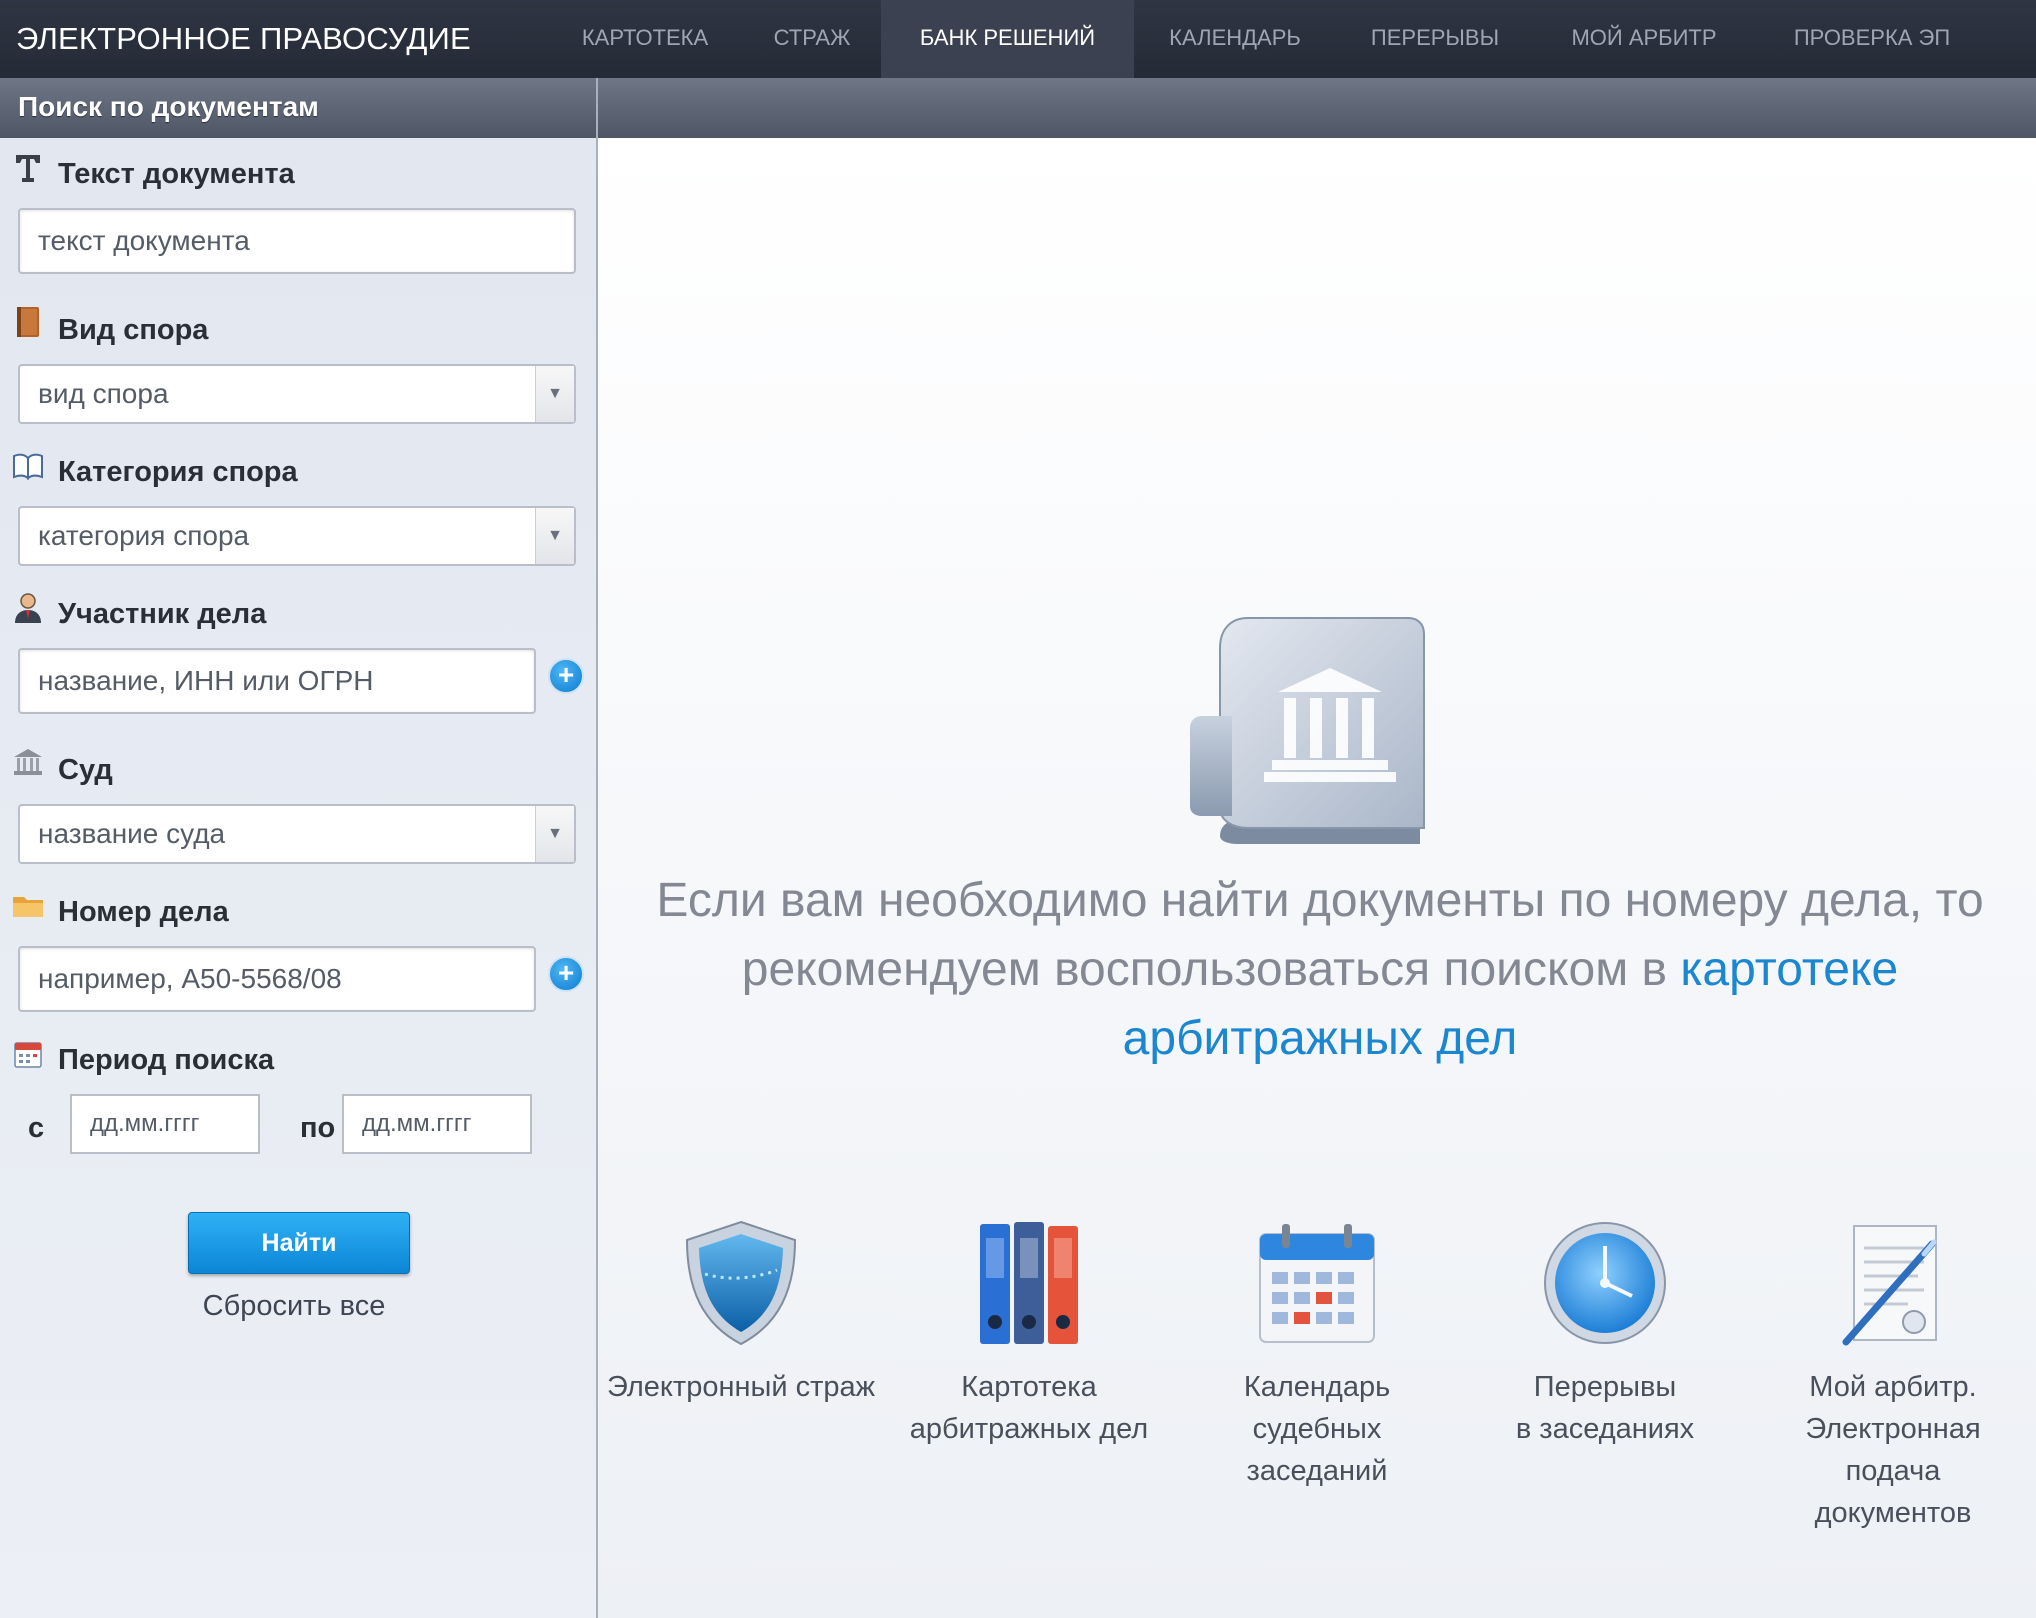 This screenshot has width=2036, height=1618. I want to click on case-number-input, so click(277, 979).